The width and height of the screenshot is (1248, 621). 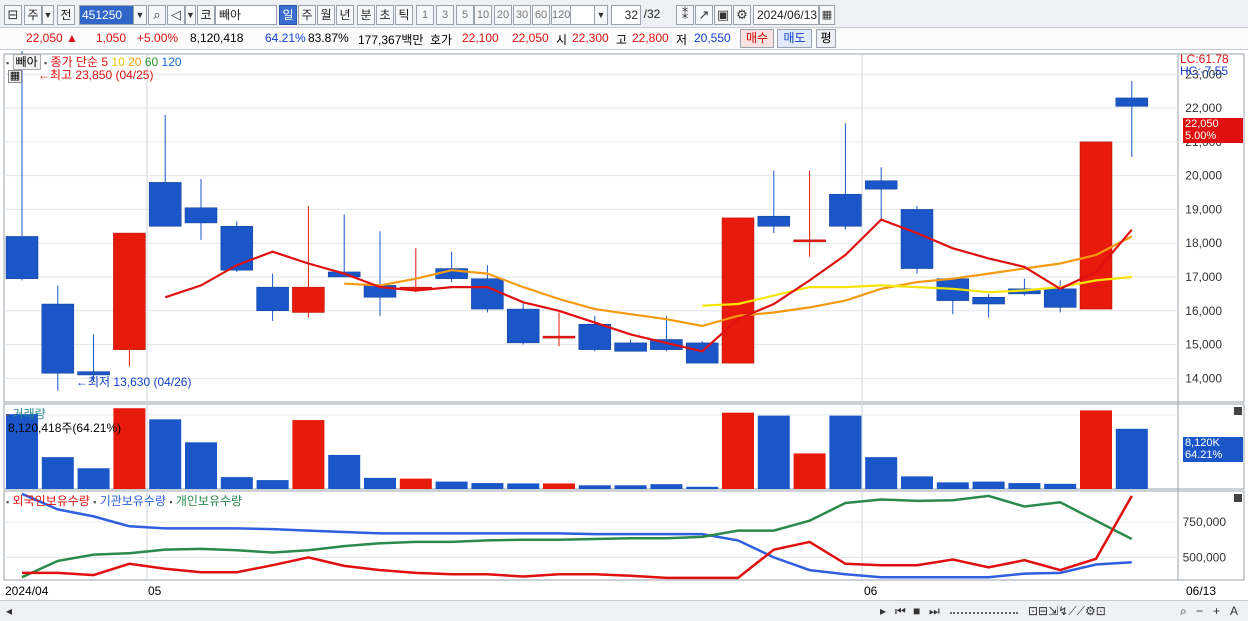 What do you see at coordinates (66, 15) in the screenshot?
I see `prev-button: 전` at bounding box center [66, 15].